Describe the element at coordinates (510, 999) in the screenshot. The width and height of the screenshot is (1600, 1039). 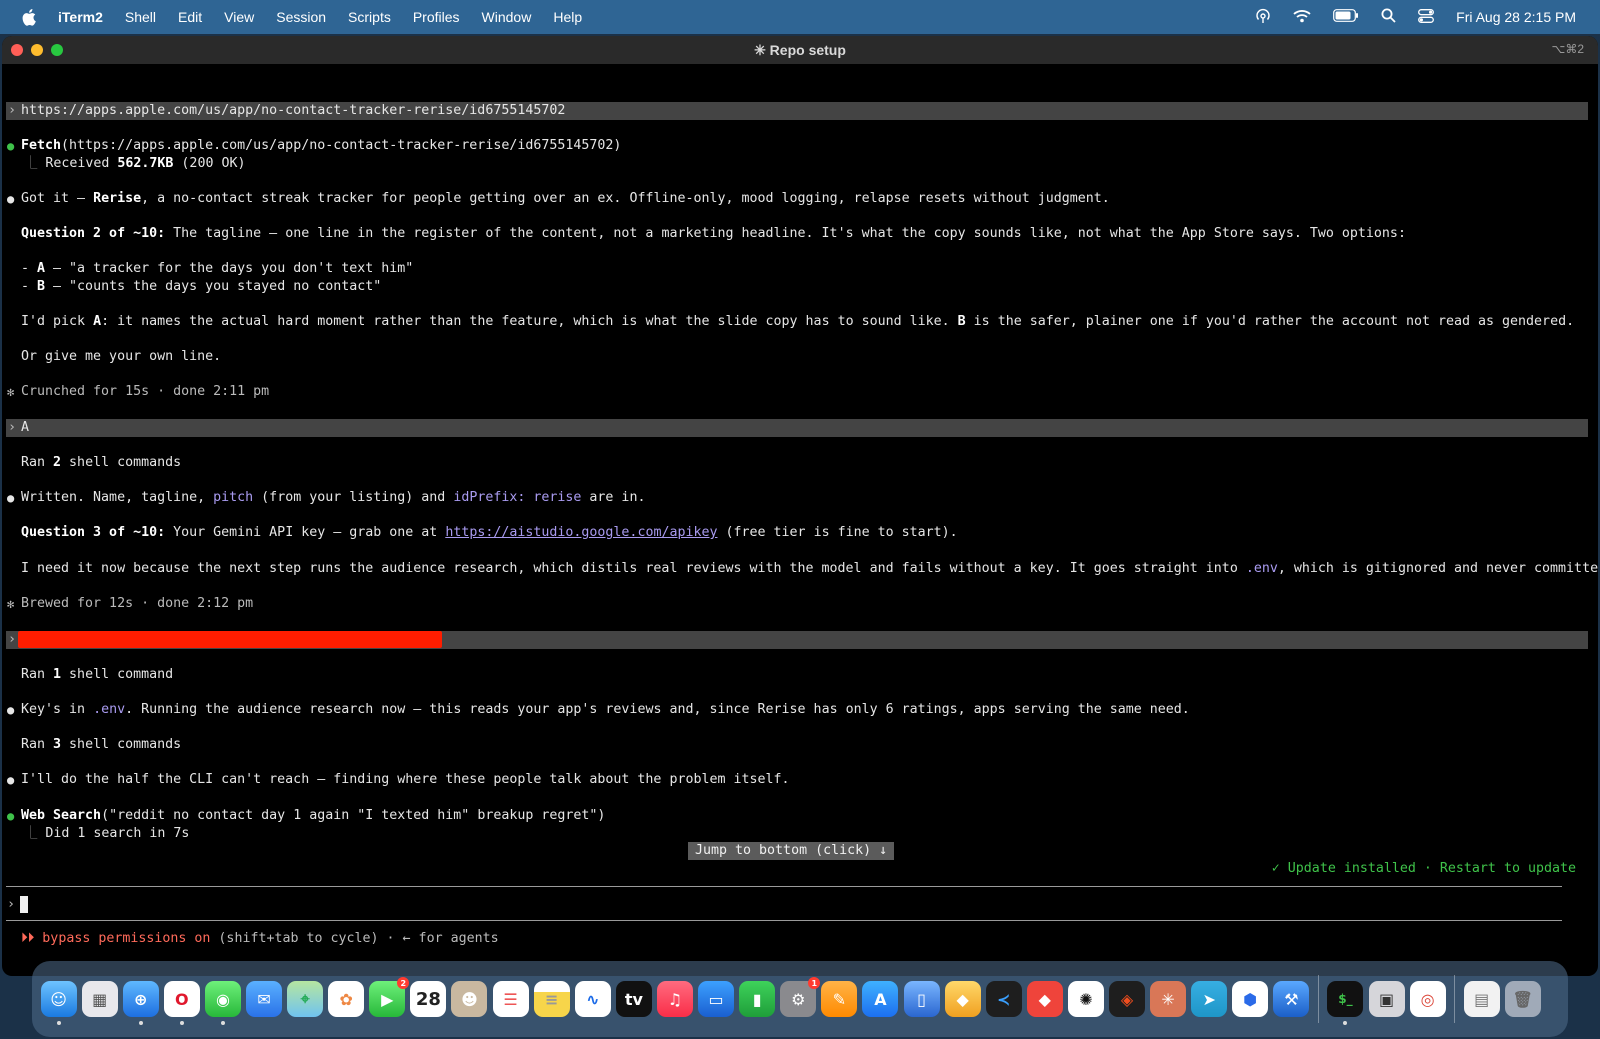
I see `reminders-icon: ☰` at that location.